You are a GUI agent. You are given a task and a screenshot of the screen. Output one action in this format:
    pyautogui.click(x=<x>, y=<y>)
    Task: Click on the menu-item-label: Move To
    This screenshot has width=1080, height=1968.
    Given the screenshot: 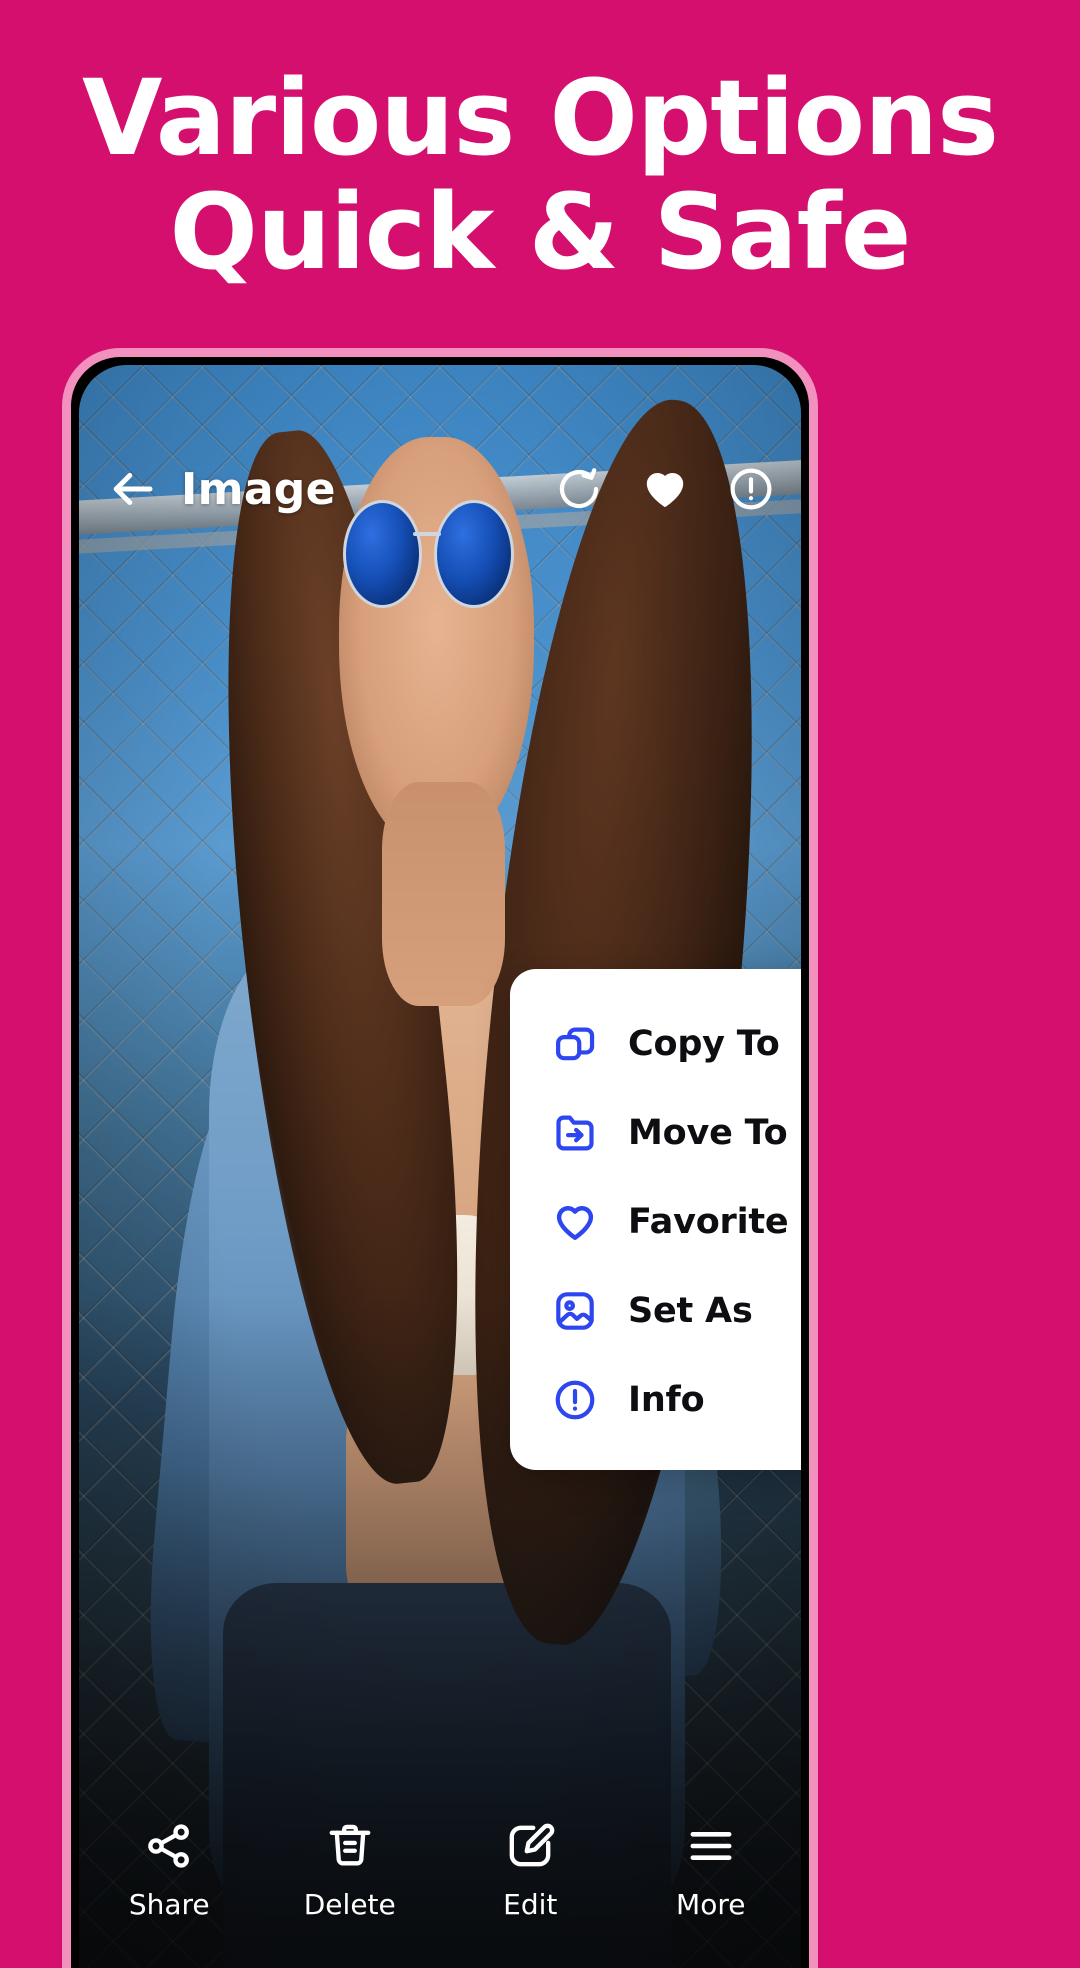 What is the action you would take?
    pyautogui.click(x=708, y=1132)
    